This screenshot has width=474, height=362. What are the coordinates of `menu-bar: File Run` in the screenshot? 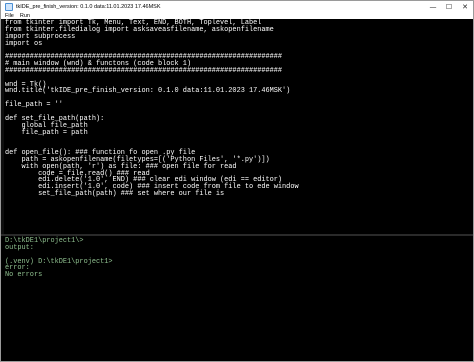 It's located at (237, 15).